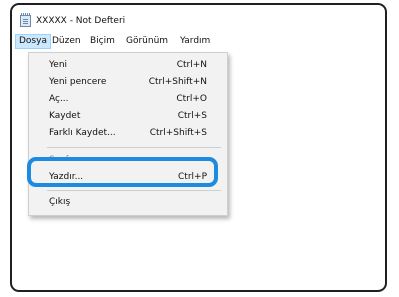 The width and height of the screenshot is (399, 297). I want to click on menu-item-label: Yeni, so click(58, 65).